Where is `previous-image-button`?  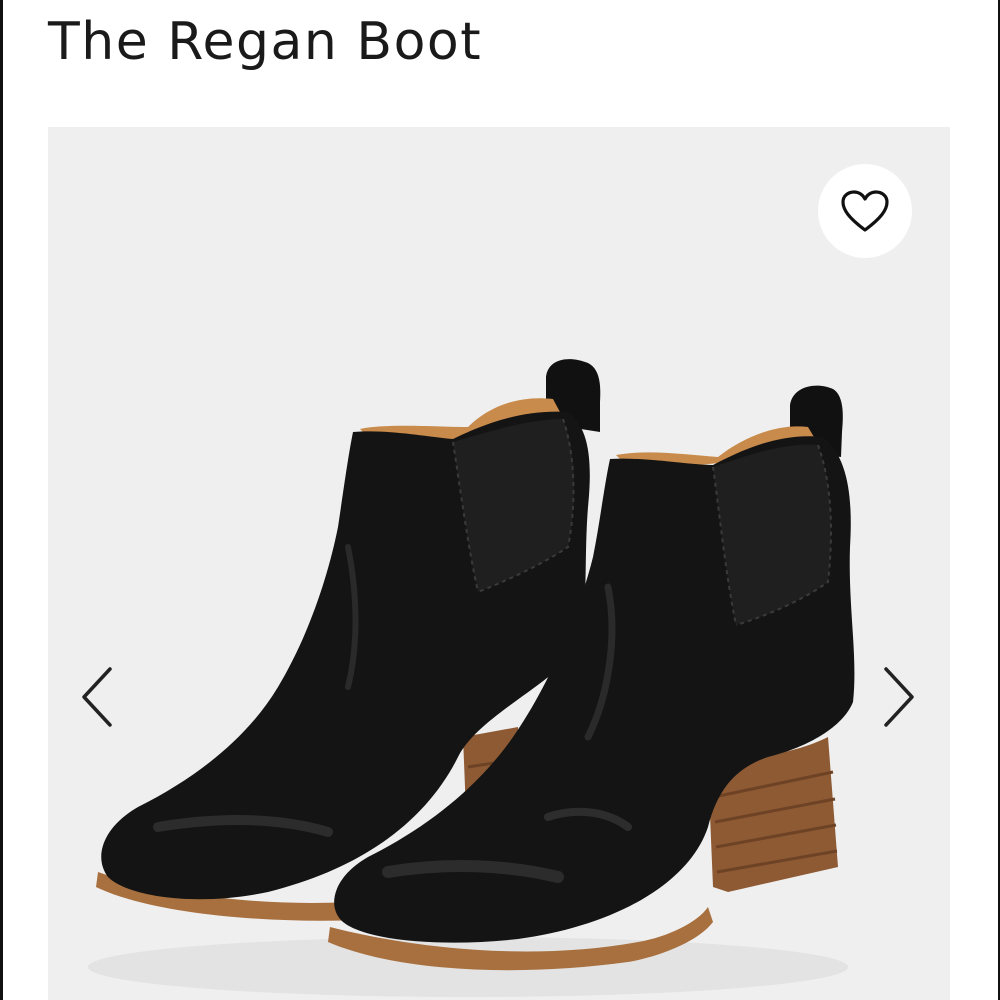
previous-image-button is located at coordinates (98, 697).